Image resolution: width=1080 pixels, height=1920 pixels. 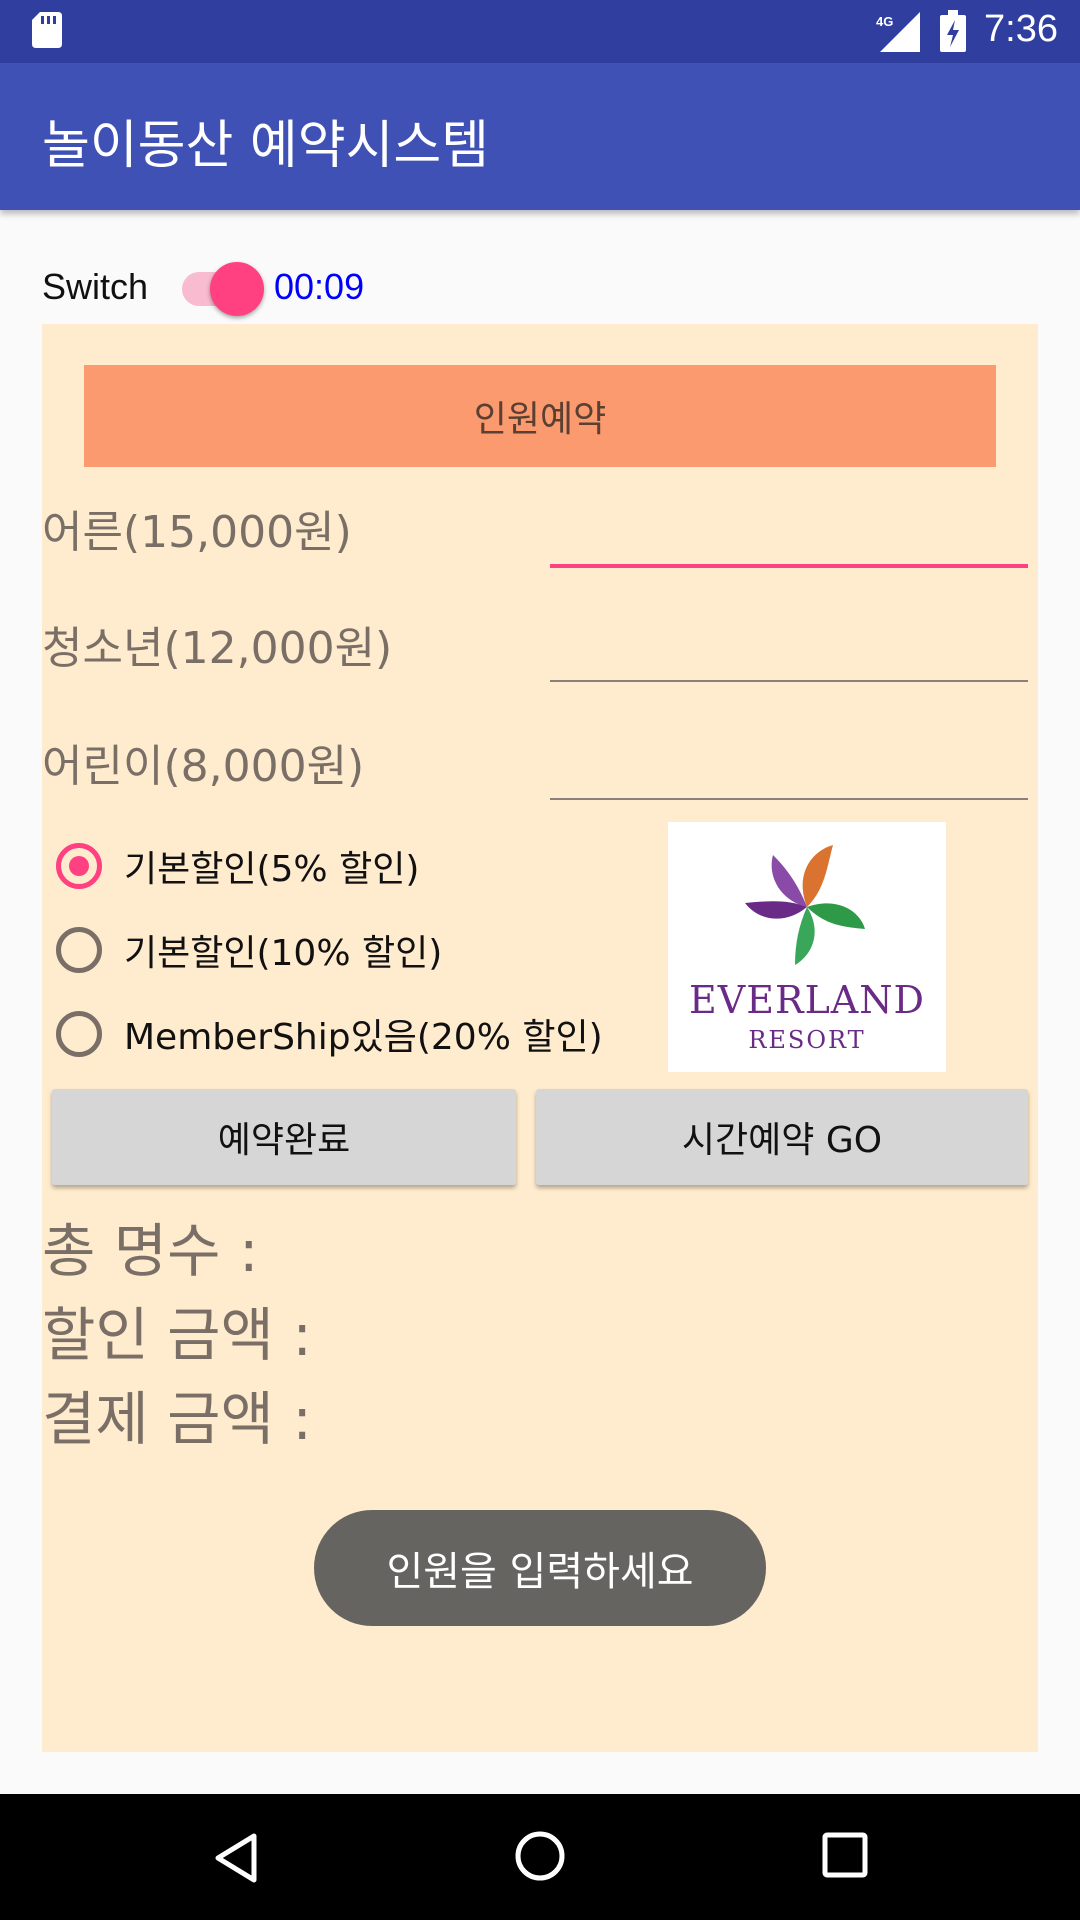 I want to click on discount-radio-10-label: 기본할인(10% 할인), so click(x=283, y=953).